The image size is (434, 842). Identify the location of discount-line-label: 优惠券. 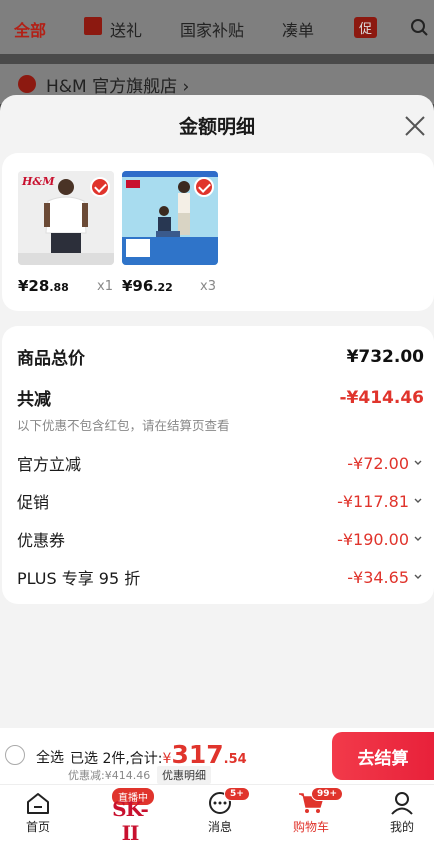
(41, 540).